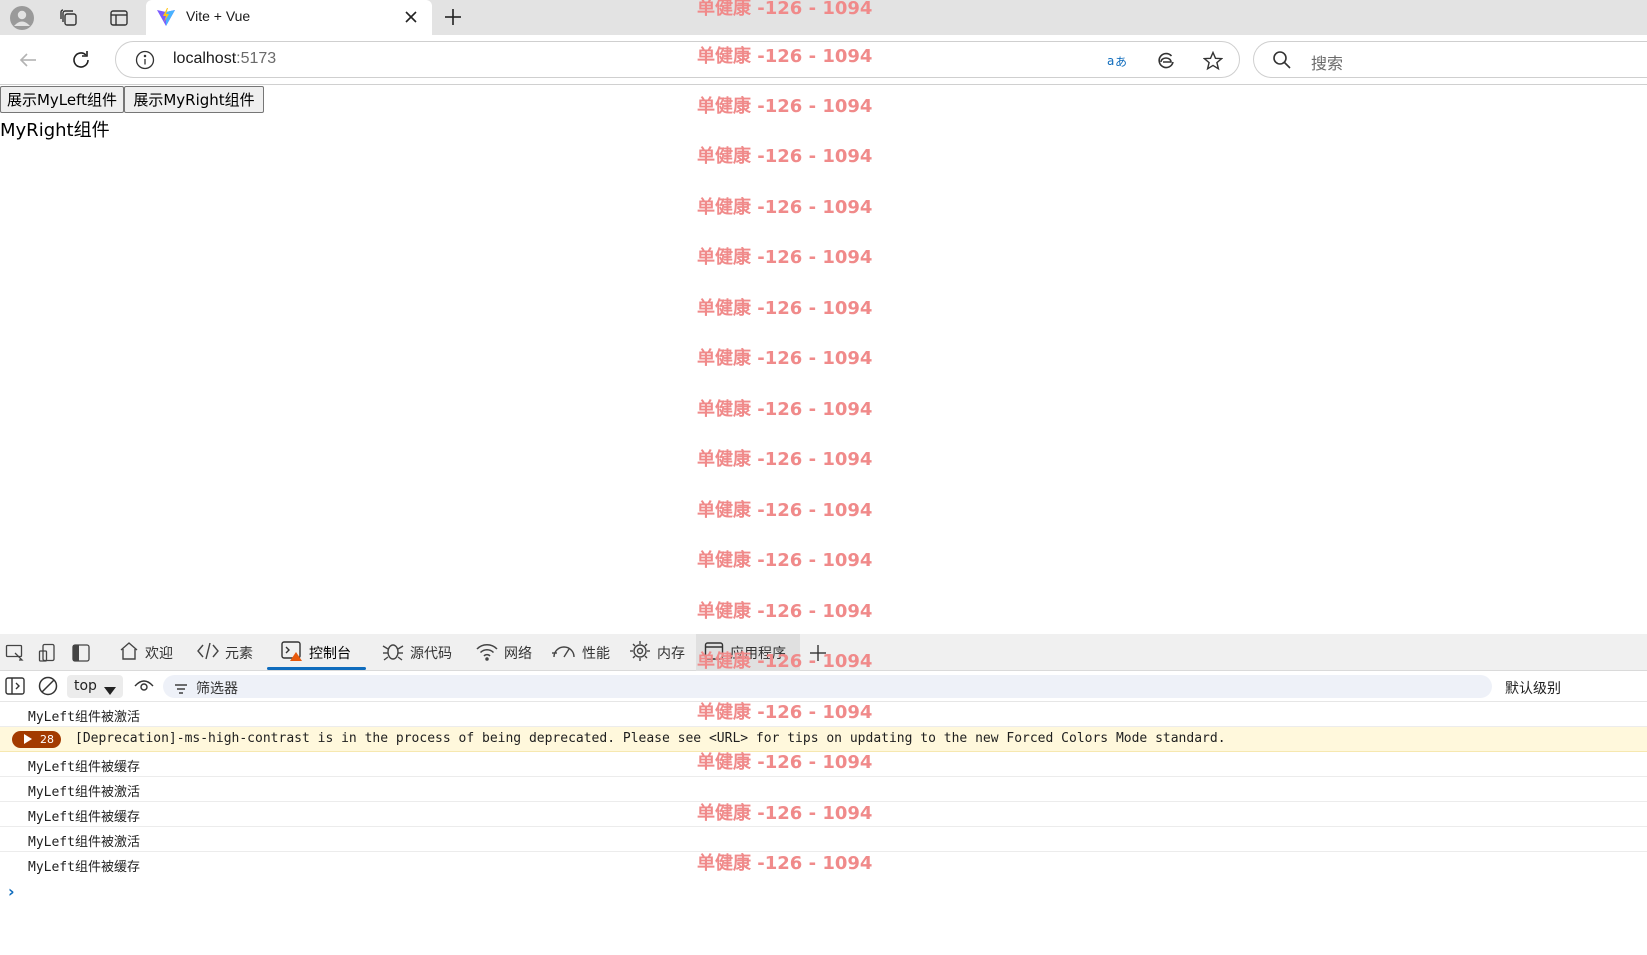 This screenshot has height=955, width=1647. What do you see at coordinates (1110, 61) in the screenshot?
I see `svg-text: a` at bounding box center [1110, 61].